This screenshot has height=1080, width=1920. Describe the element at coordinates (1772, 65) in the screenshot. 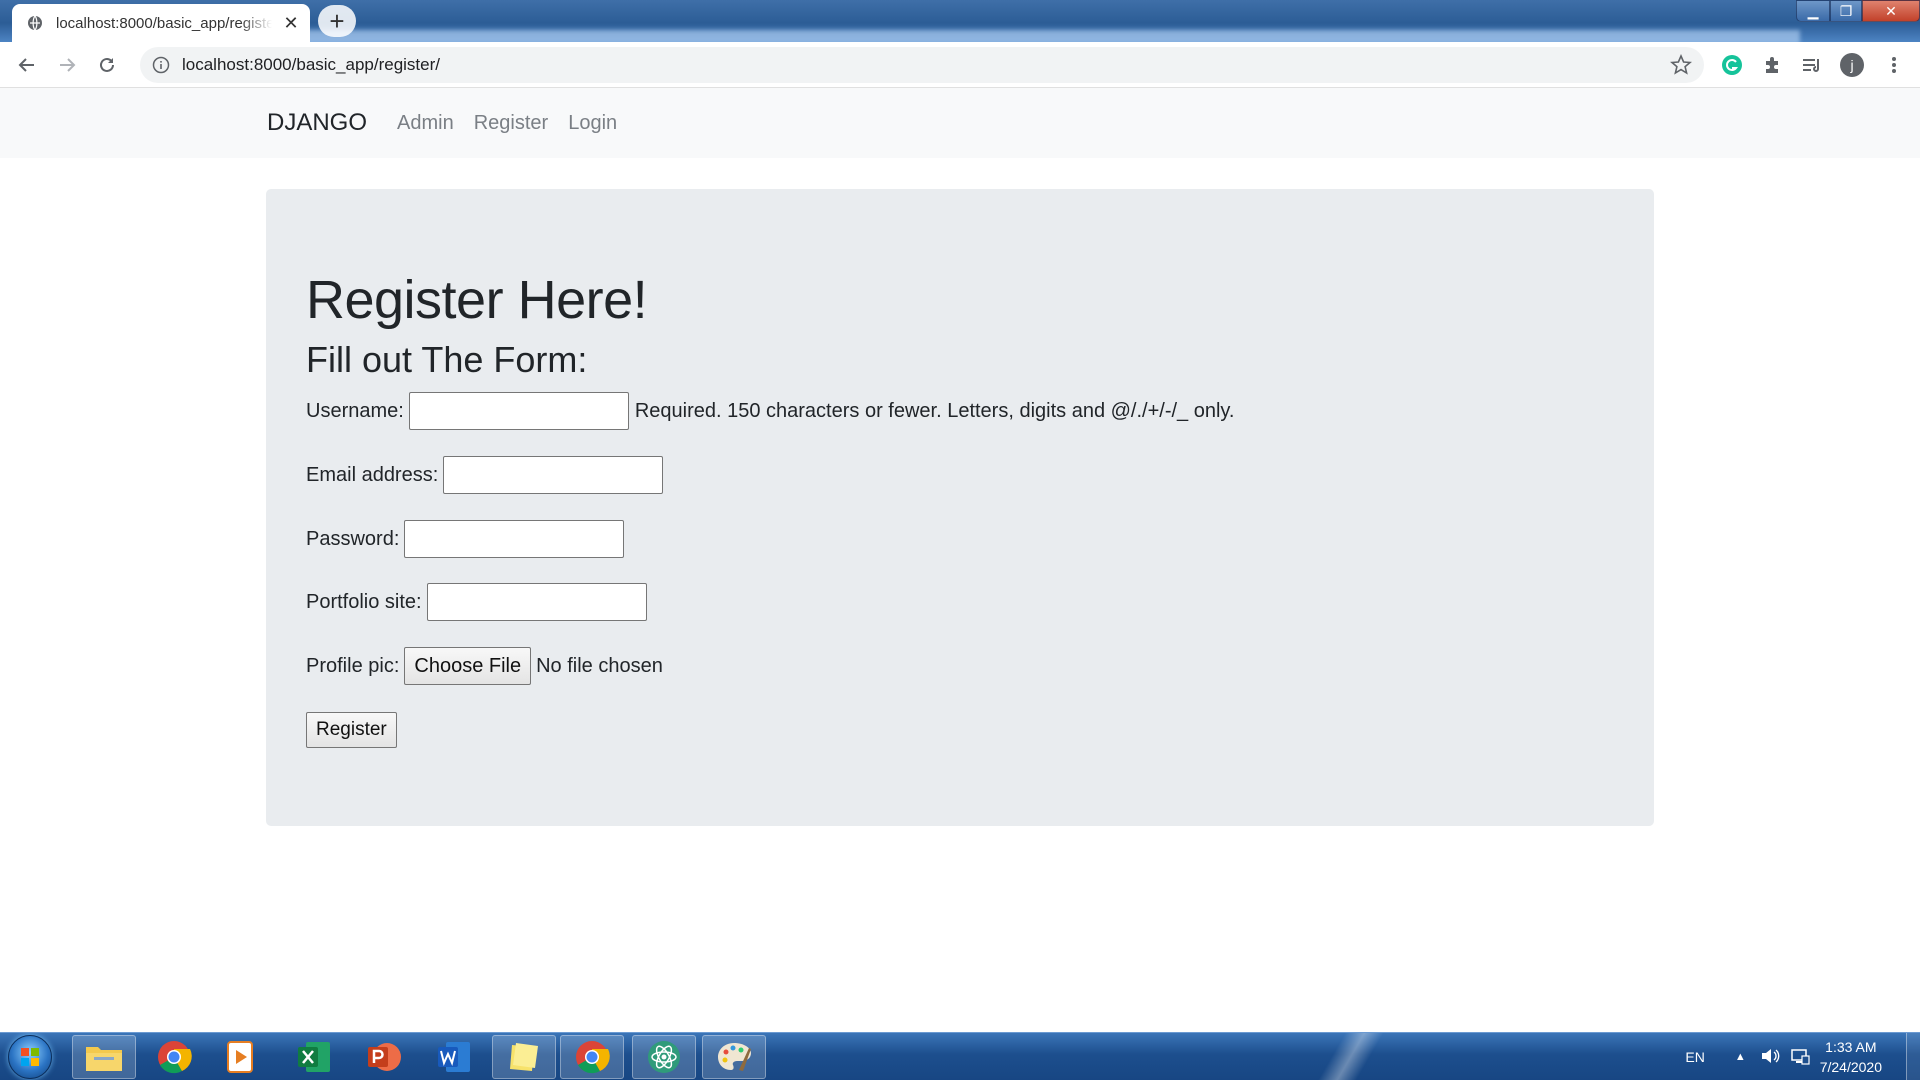

I see `extensions-puzzle-icon` at that location.